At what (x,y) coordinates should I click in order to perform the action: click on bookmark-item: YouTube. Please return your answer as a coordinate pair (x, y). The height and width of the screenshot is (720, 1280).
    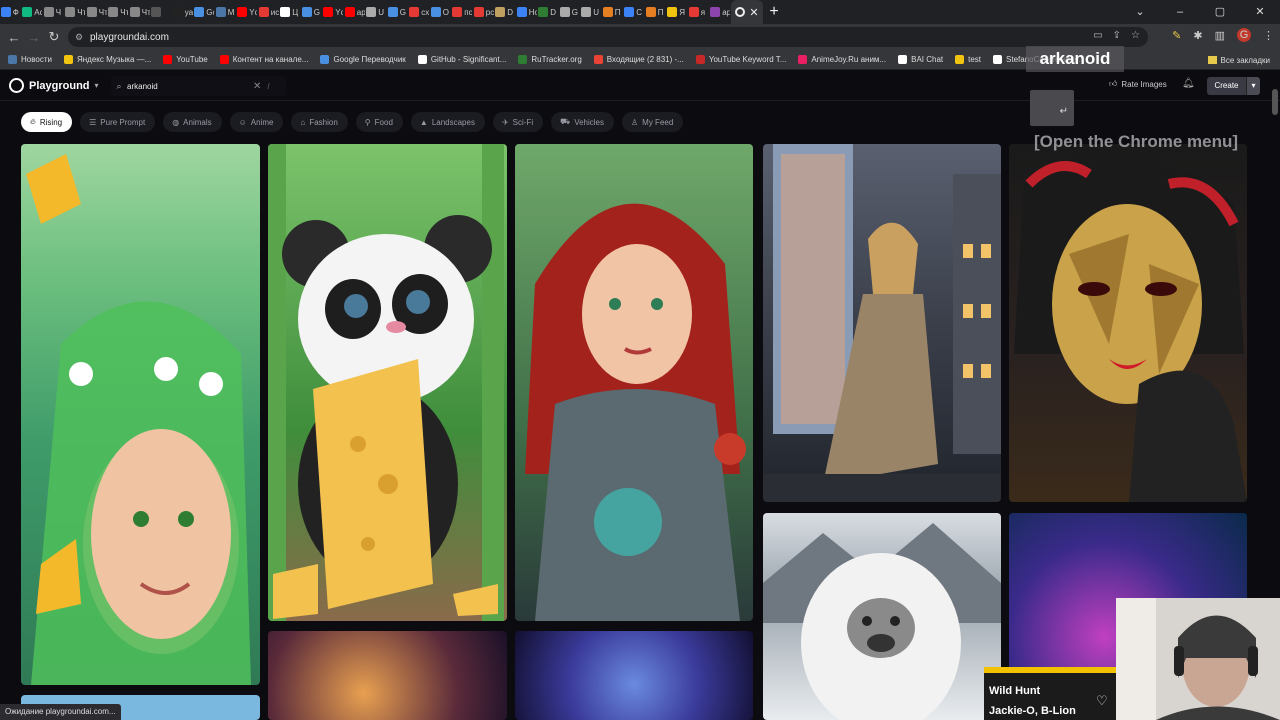
    Looking at the image, I should click on (185, 59).